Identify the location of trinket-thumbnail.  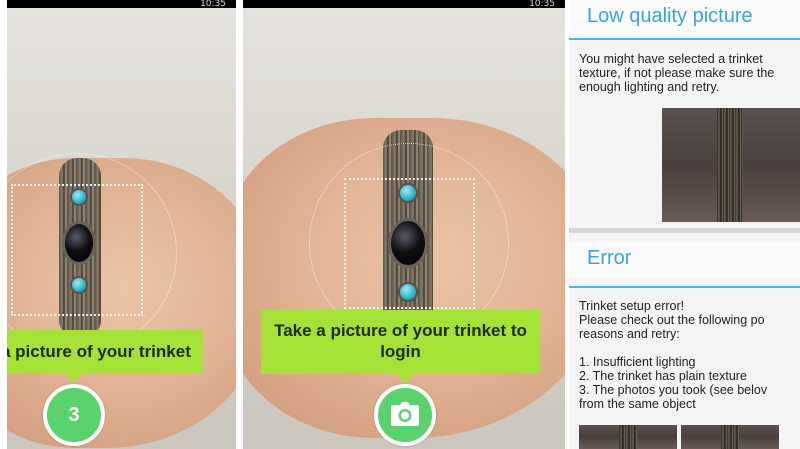
(731, 165).